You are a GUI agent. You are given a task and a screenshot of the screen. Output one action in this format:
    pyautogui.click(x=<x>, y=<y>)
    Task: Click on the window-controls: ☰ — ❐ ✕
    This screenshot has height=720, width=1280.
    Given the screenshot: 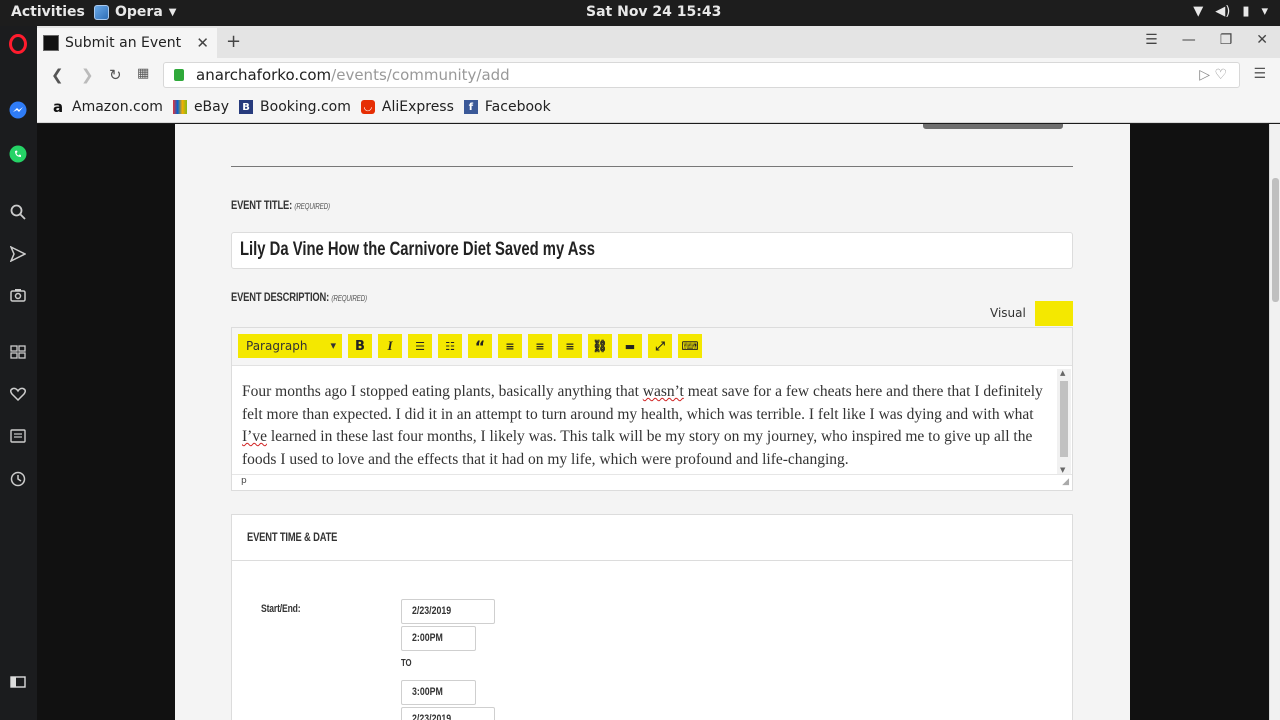 What is the action you would take?
    pyautogui.click(x=1206, y=40)
    